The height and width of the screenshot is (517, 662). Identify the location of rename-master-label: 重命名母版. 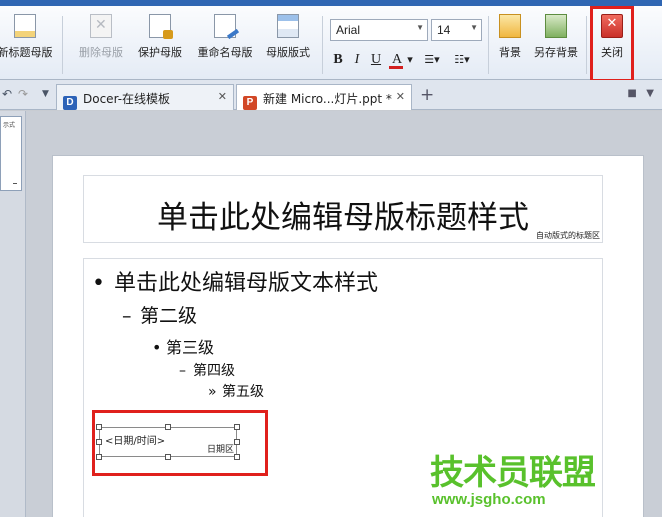
(225, 52).